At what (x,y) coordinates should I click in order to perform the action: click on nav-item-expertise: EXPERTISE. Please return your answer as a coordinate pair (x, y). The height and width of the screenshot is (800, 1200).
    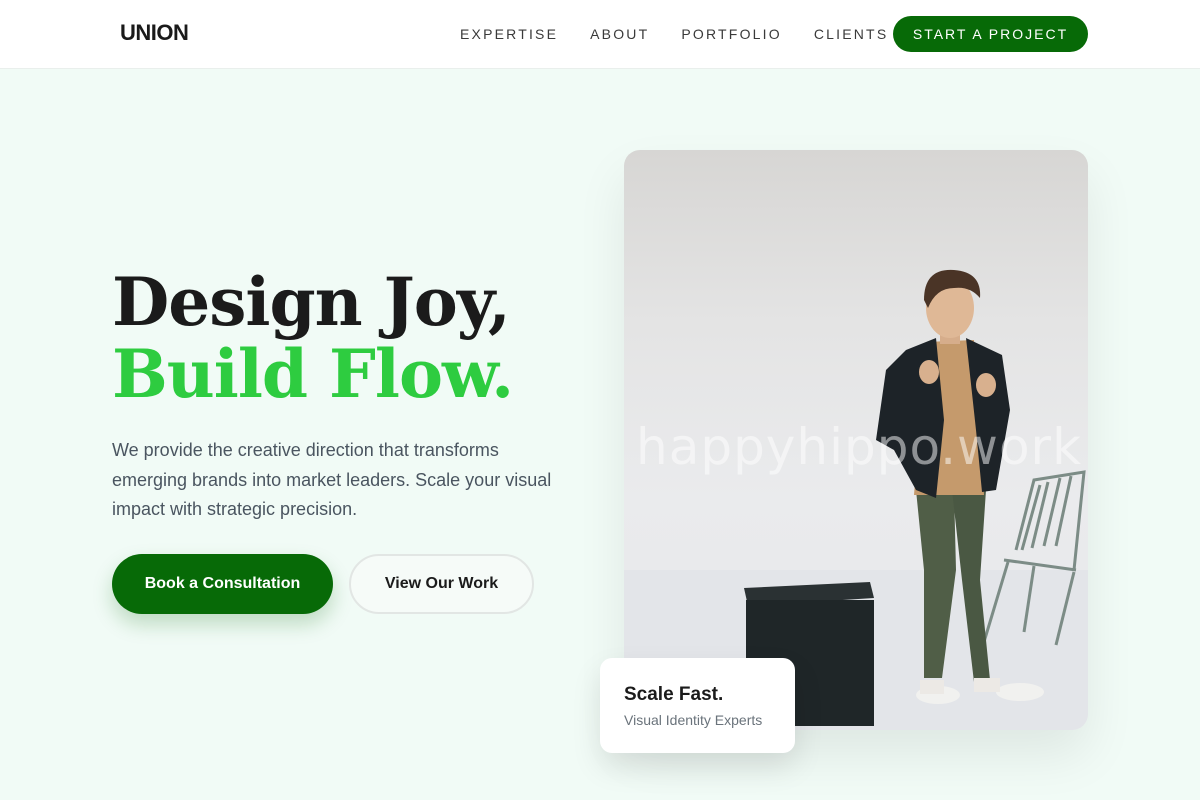
    Looking at the image, I should click on (509, 34).